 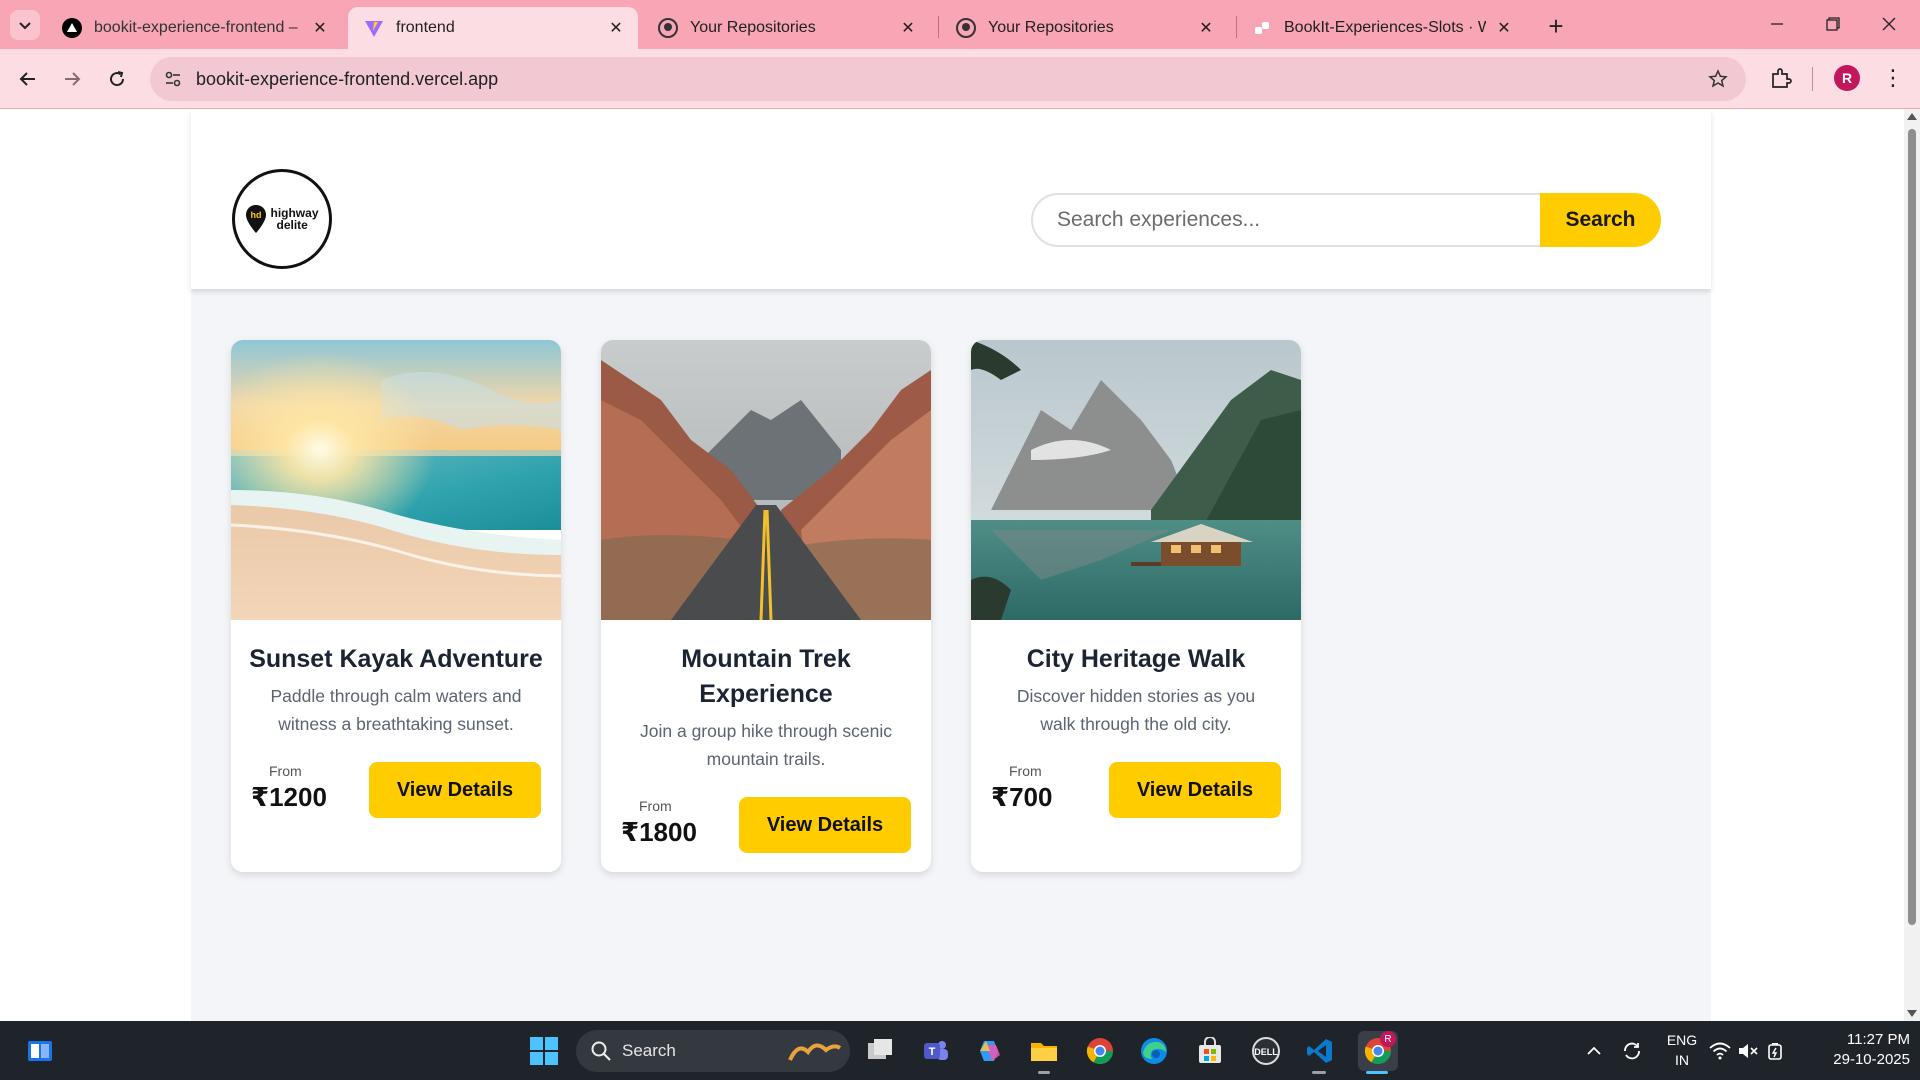 What do you see at coordinates (1136, 659) in the screenshot?
I see `experience-title: City Heritage Walk` at bounding box center [1136, 659].